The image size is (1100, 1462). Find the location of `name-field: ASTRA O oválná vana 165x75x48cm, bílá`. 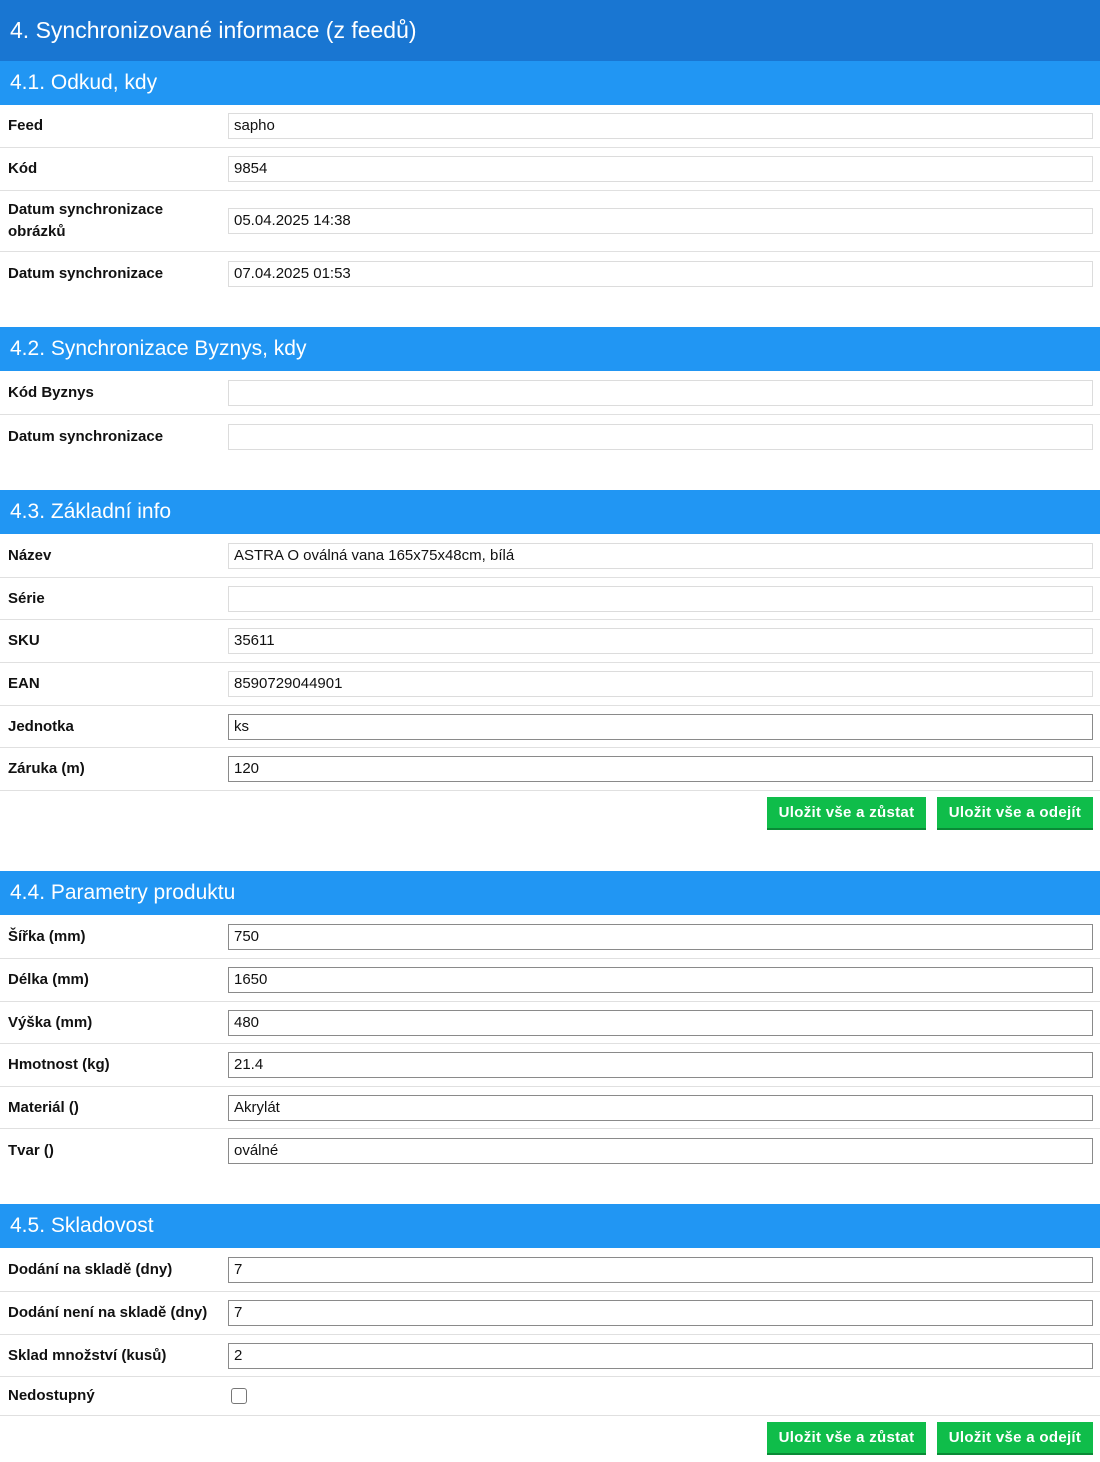

name-field: ASTRA O oválná vana 165x75x48cm, bílá is located at coordinates (660, 555).